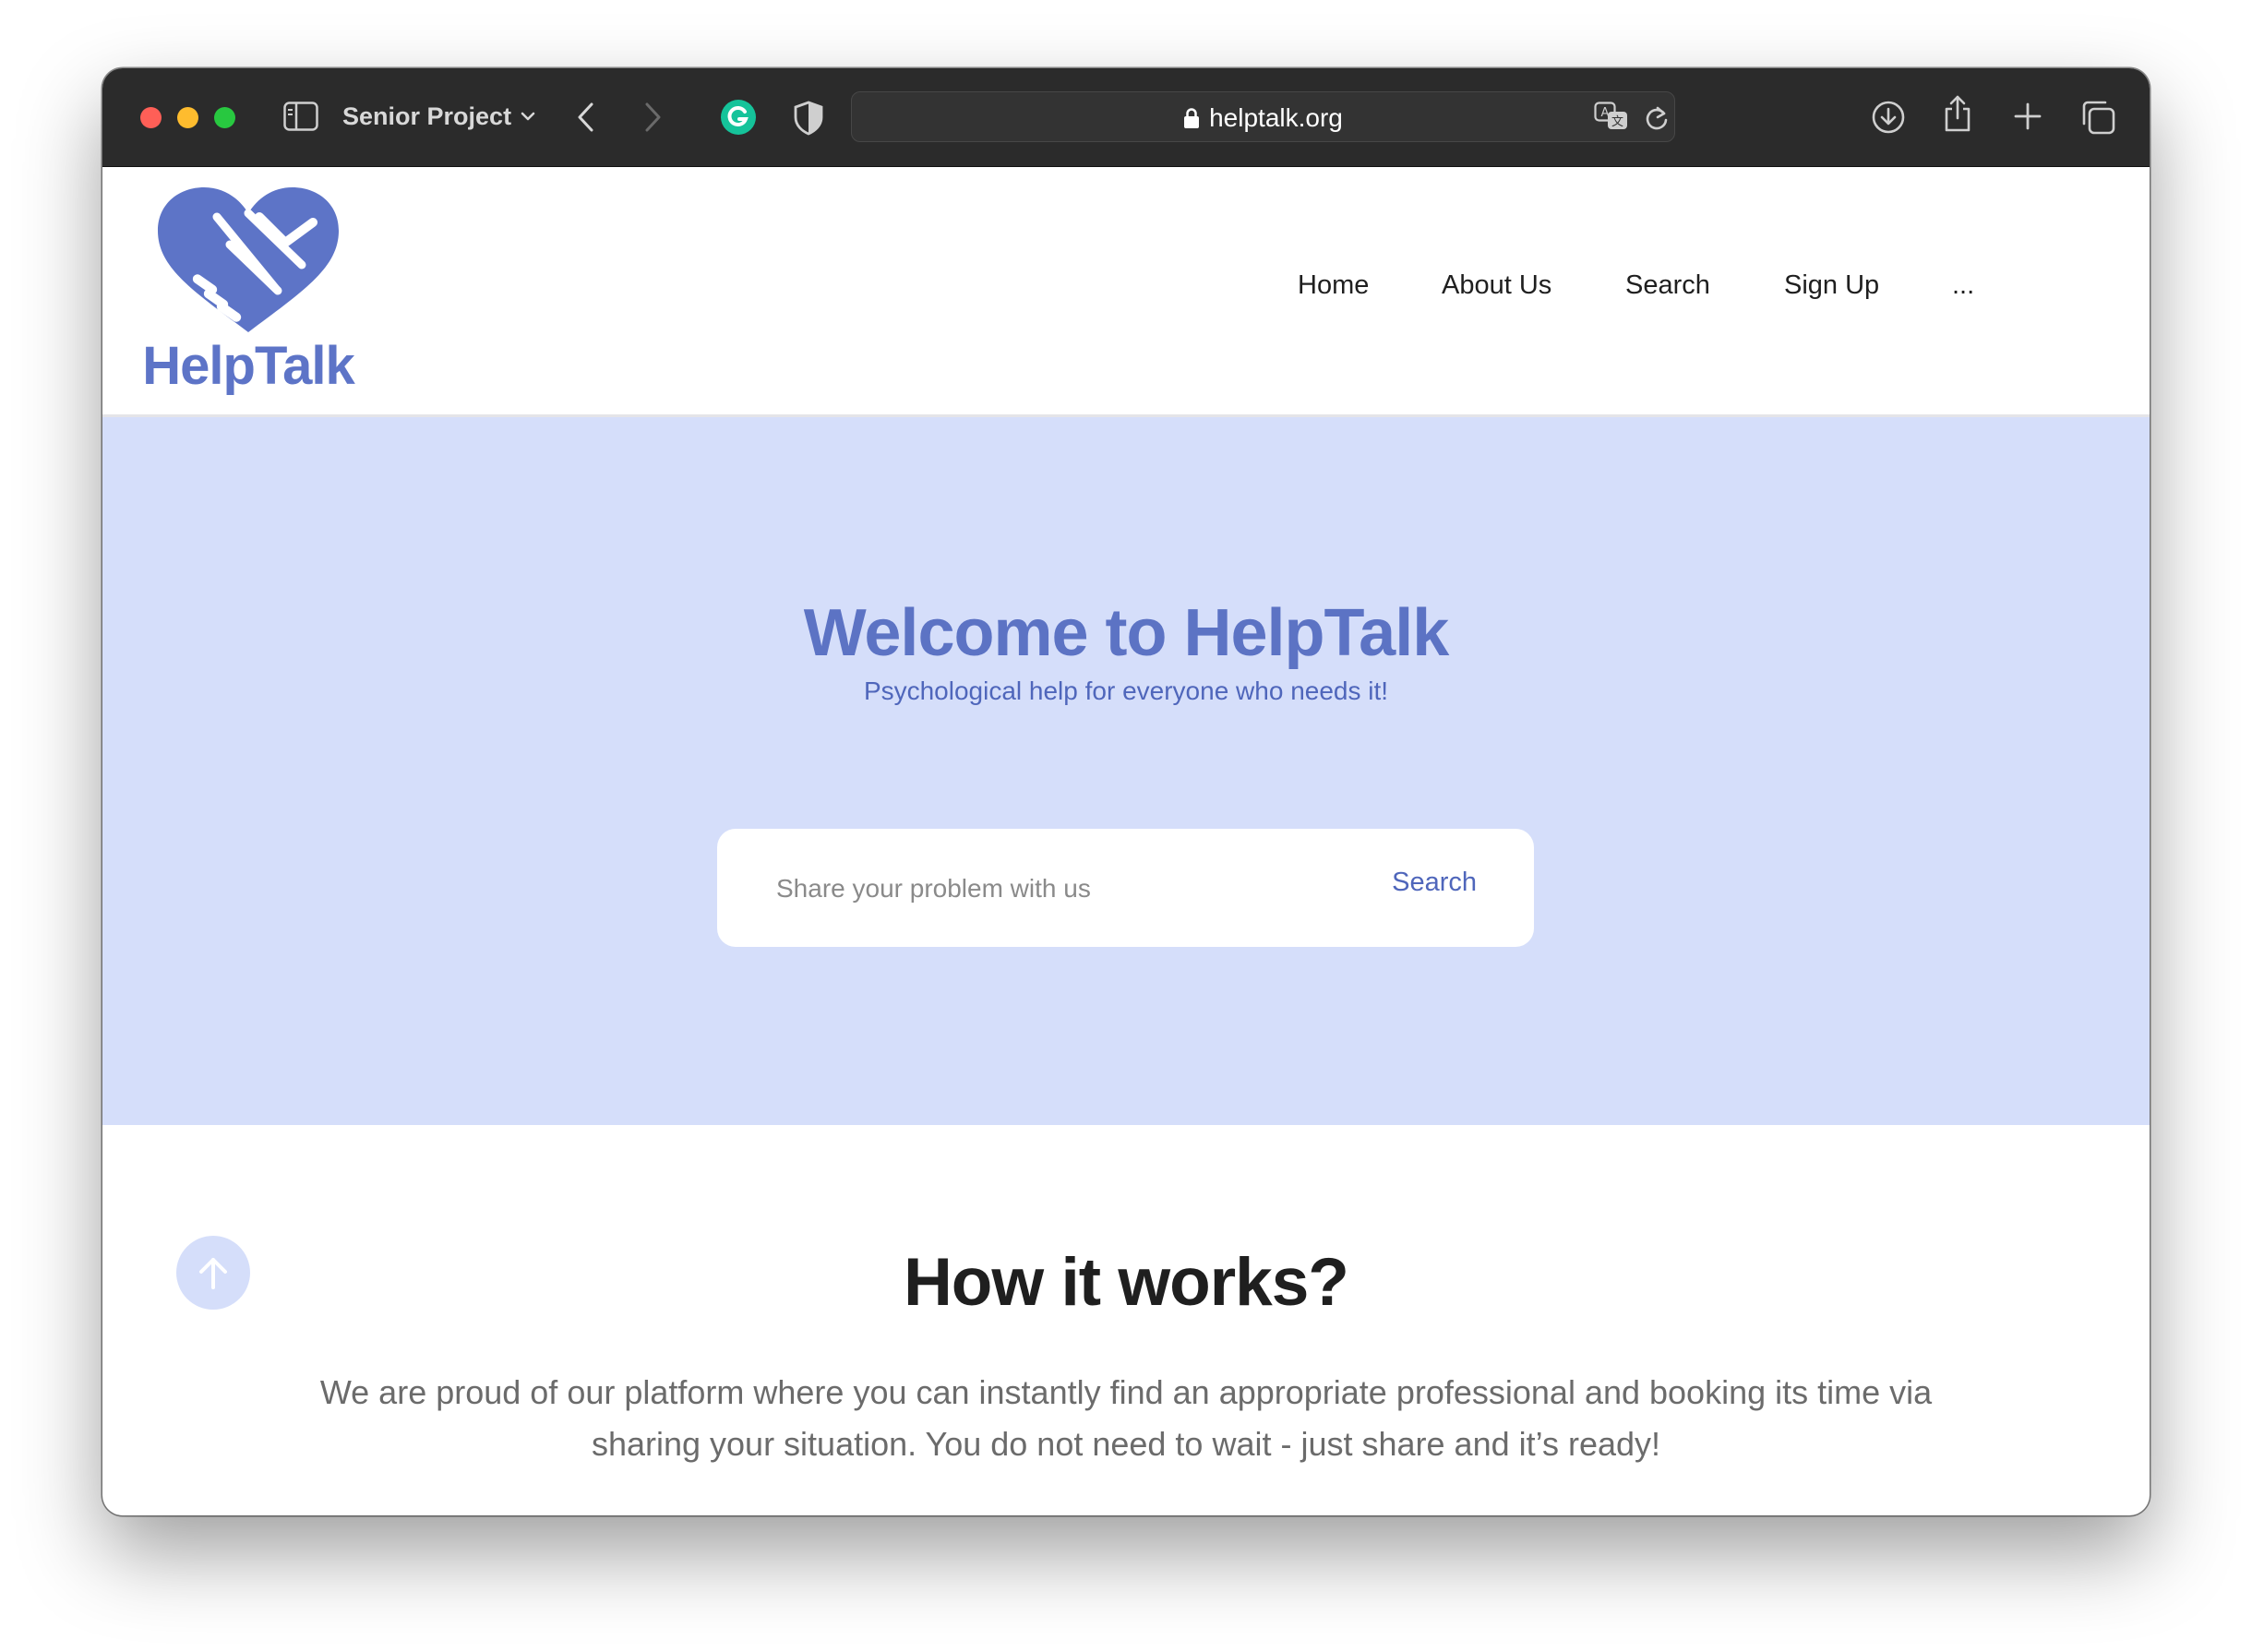 The width and height of the screenshot is (2252, 1652). Describe the element at coordinates (1496, 286) in the screenshot. I see `nav-about-us: About Us` at that location.